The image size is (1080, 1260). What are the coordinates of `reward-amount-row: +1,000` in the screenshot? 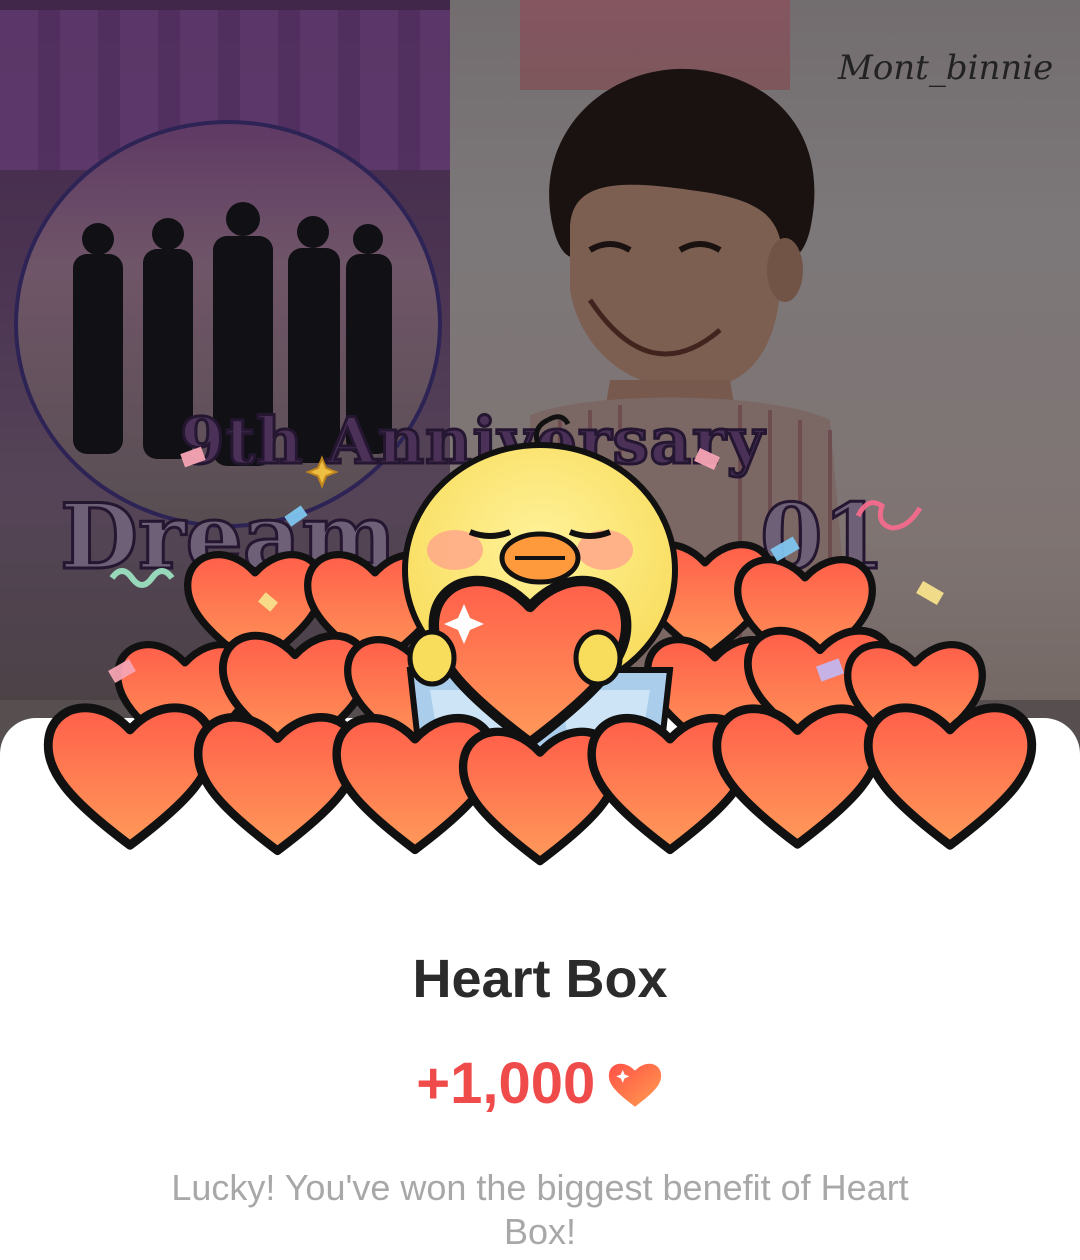 It's located at (540, 1083).